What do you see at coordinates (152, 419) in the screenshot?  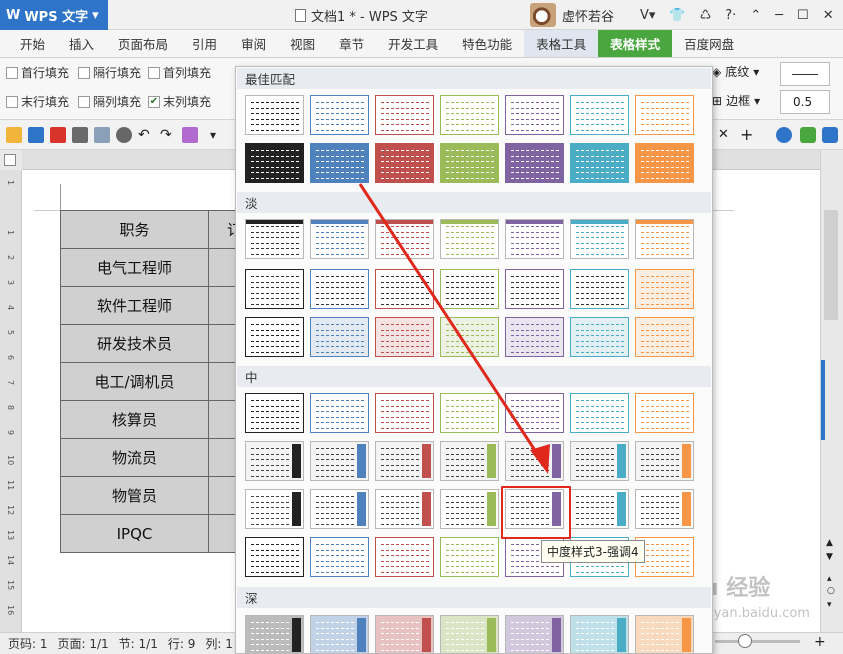 I see `table-row: 核算员` at bounding box center [152, 419].